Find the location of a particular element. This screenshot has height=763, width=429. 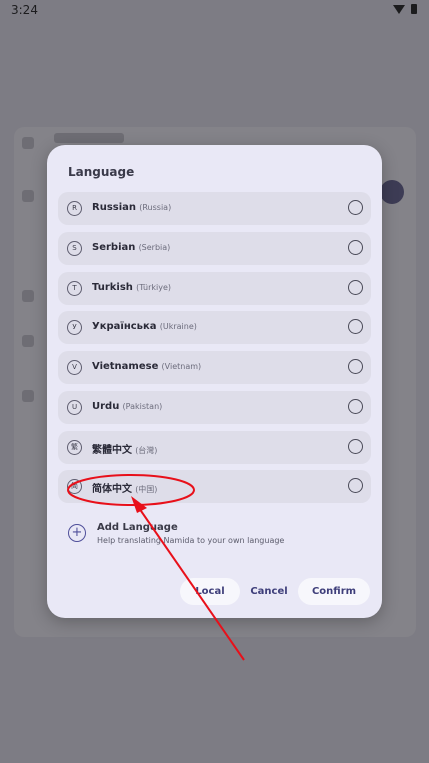

language-option-russian: R Russian (Russia) is located at coordinates (214, 208).